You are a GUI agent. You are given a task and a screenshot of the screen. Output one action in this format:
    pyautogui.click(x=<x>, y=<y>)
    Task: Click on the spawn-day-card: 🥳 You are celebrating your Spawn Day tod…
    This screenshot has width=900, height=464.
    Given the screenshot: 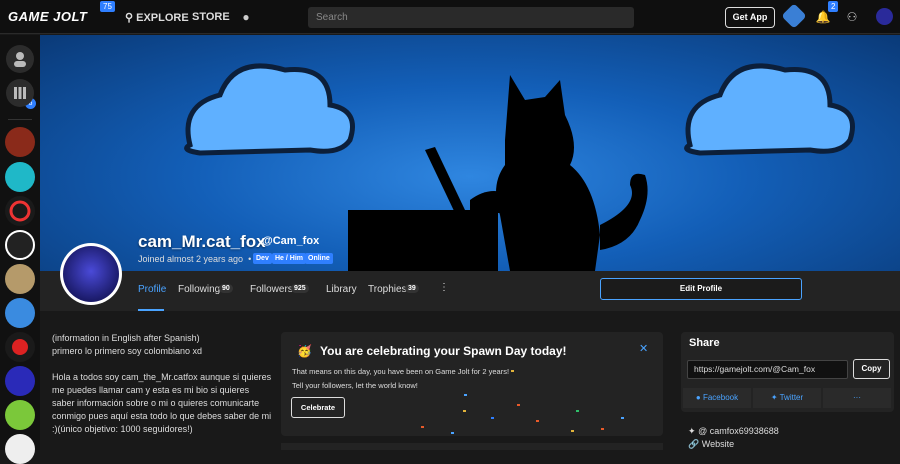 What is the action you would take?
    pyautogui.click(x=472, y=384)
    